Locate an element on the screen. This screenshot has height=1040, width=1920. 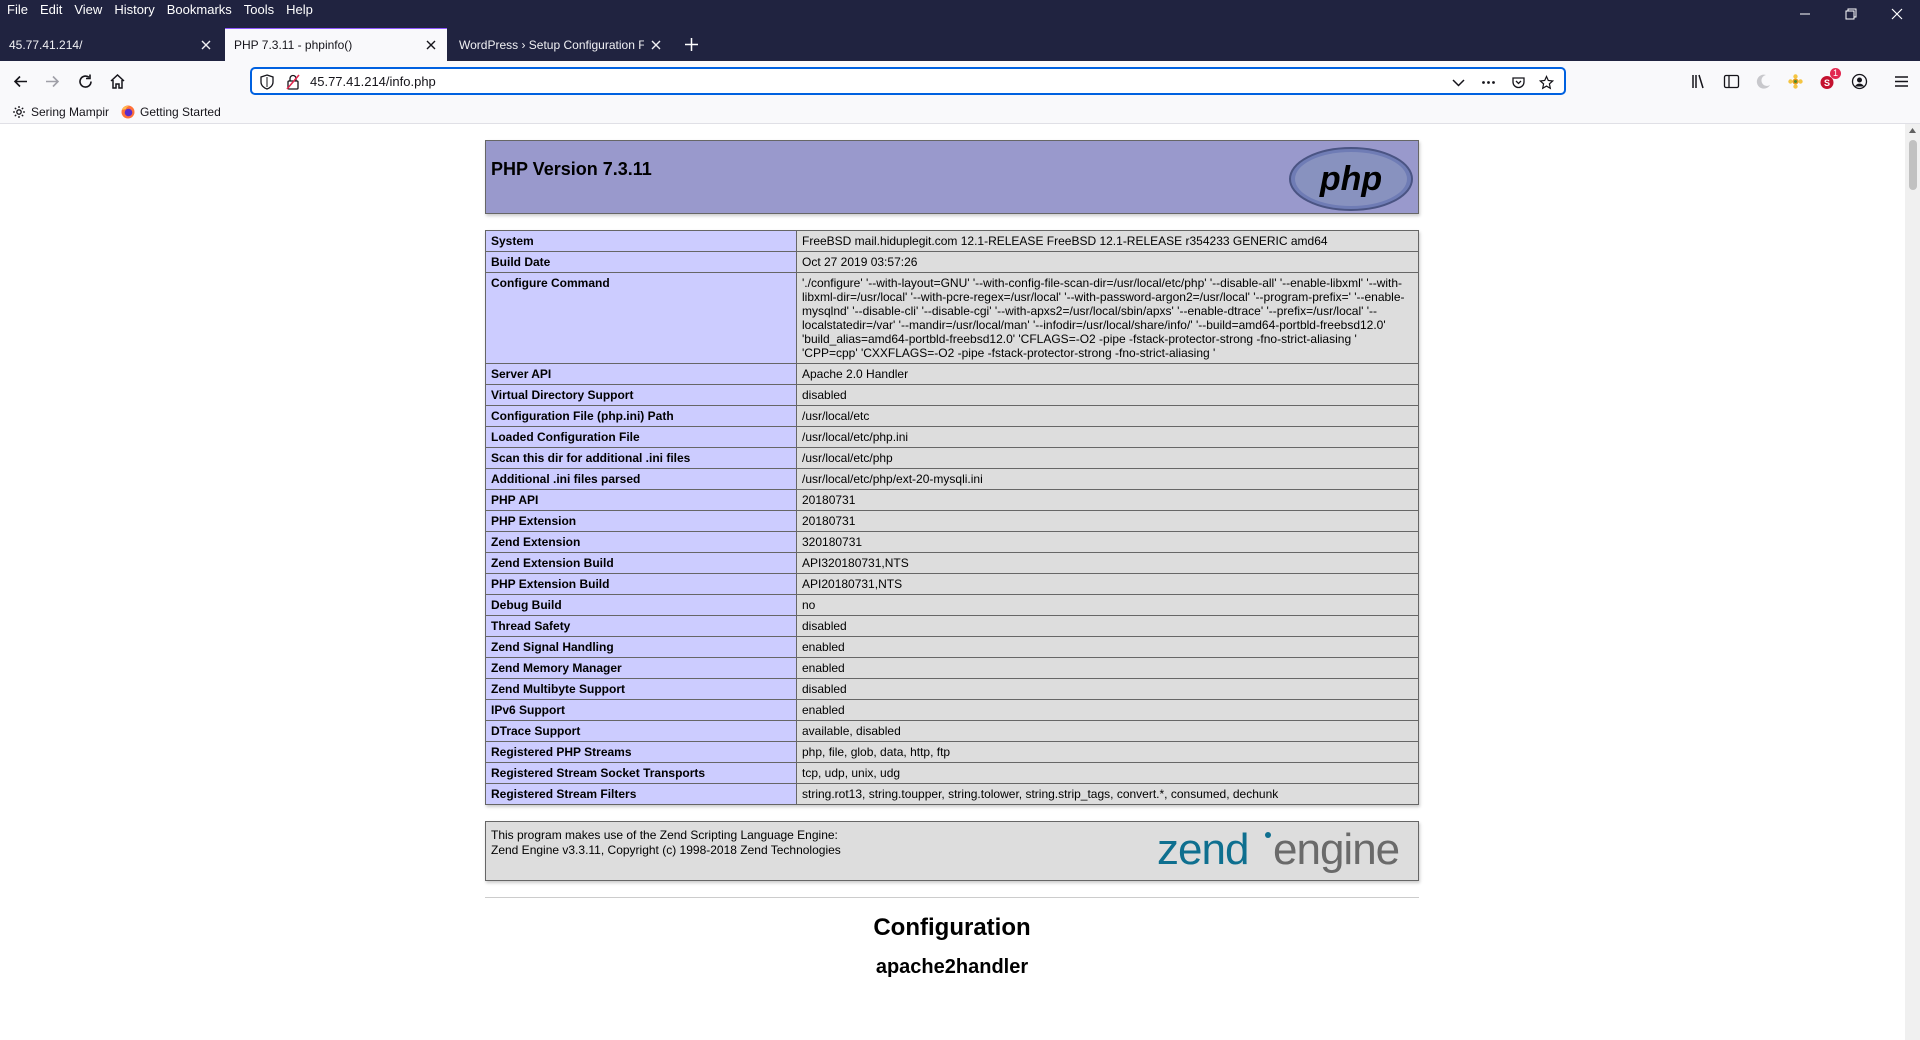
menu-file: File is located at coordinates (17, 10).